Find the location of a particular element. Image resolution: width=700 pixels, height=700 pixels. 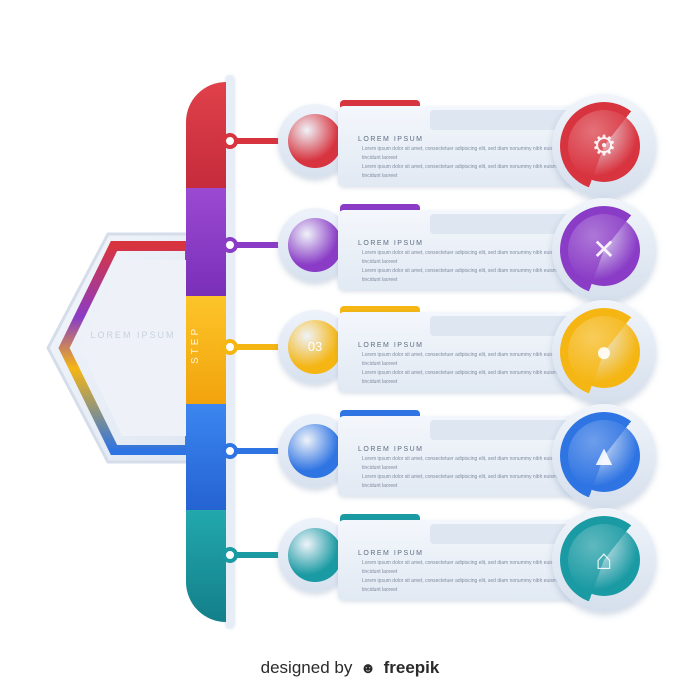

step-icon-badge: ● is located at coordinates (604, 352).